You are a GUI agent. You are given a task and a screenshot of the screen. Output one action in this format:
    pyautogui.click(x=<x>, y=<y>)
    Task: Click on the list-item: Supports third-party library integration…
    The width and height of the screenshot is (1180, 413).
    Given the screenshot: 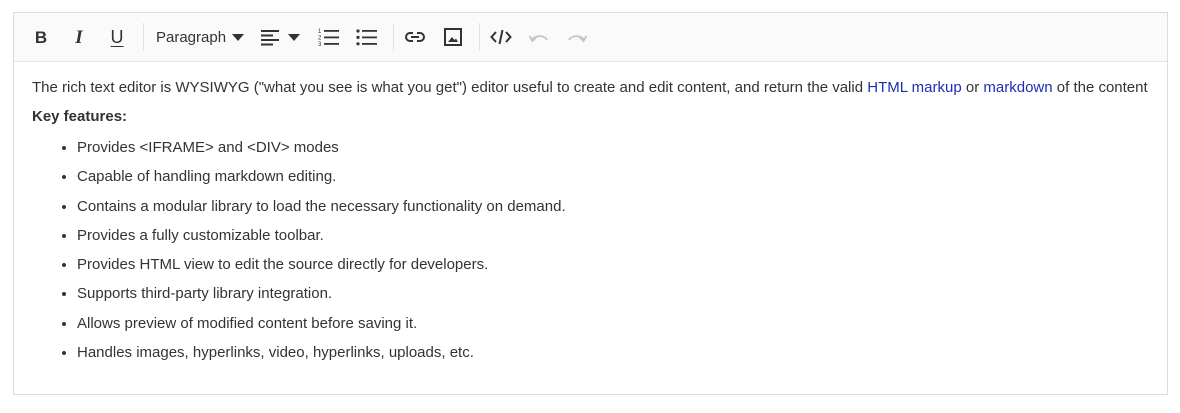 What is the action you would take?
    pyautogui.click(x=613, y=294)
    